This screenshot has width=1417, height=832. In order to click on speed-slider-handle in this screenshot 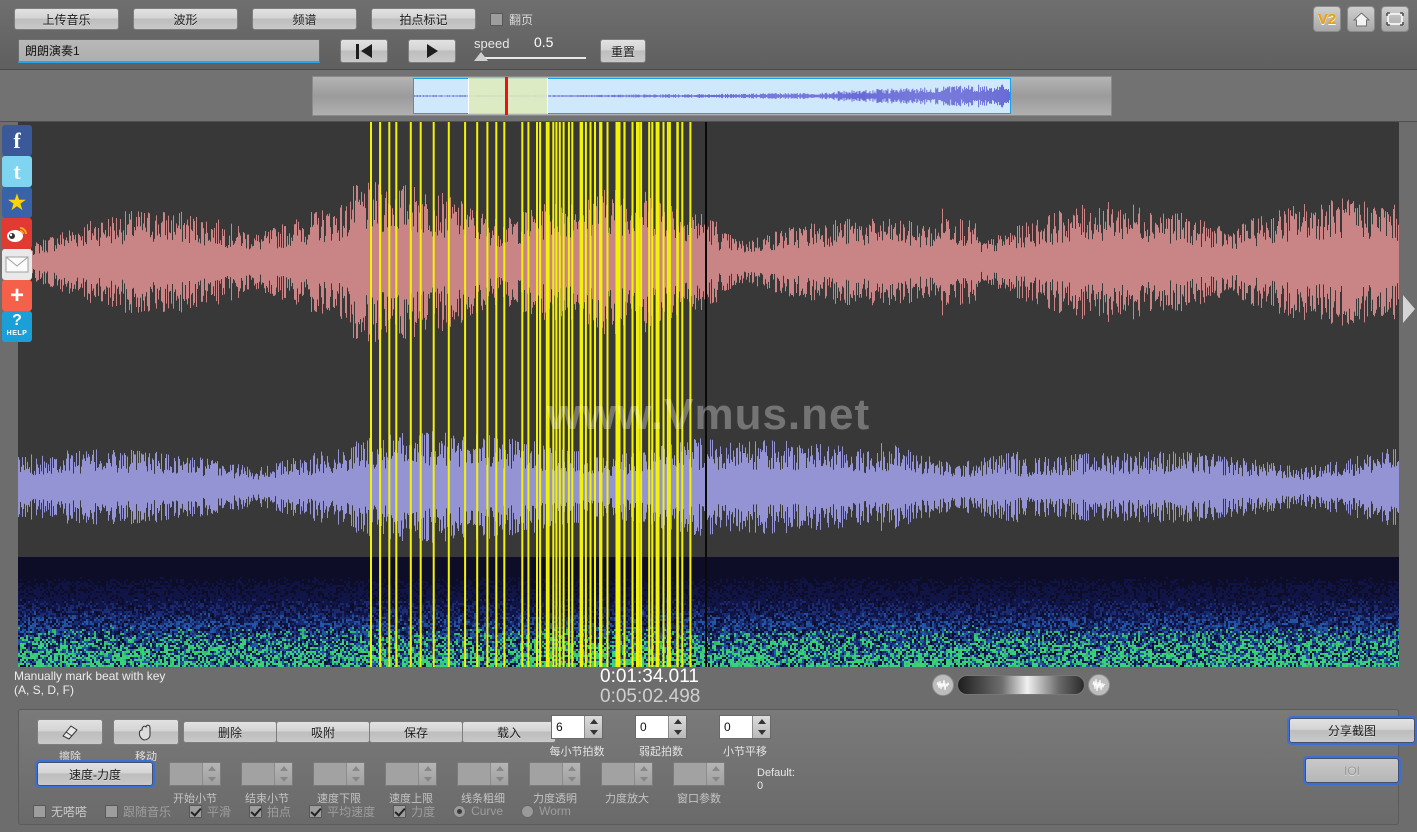, I will do `click(481, 56)`.